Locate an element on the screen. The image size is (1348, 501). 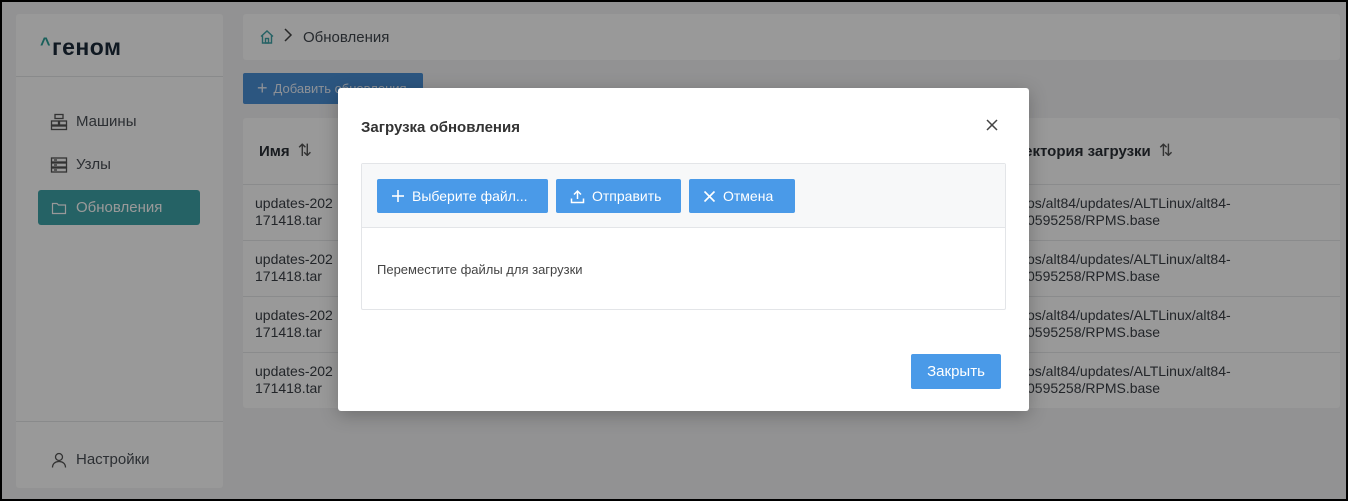
plus-icon is located at coordinates (398, 196).